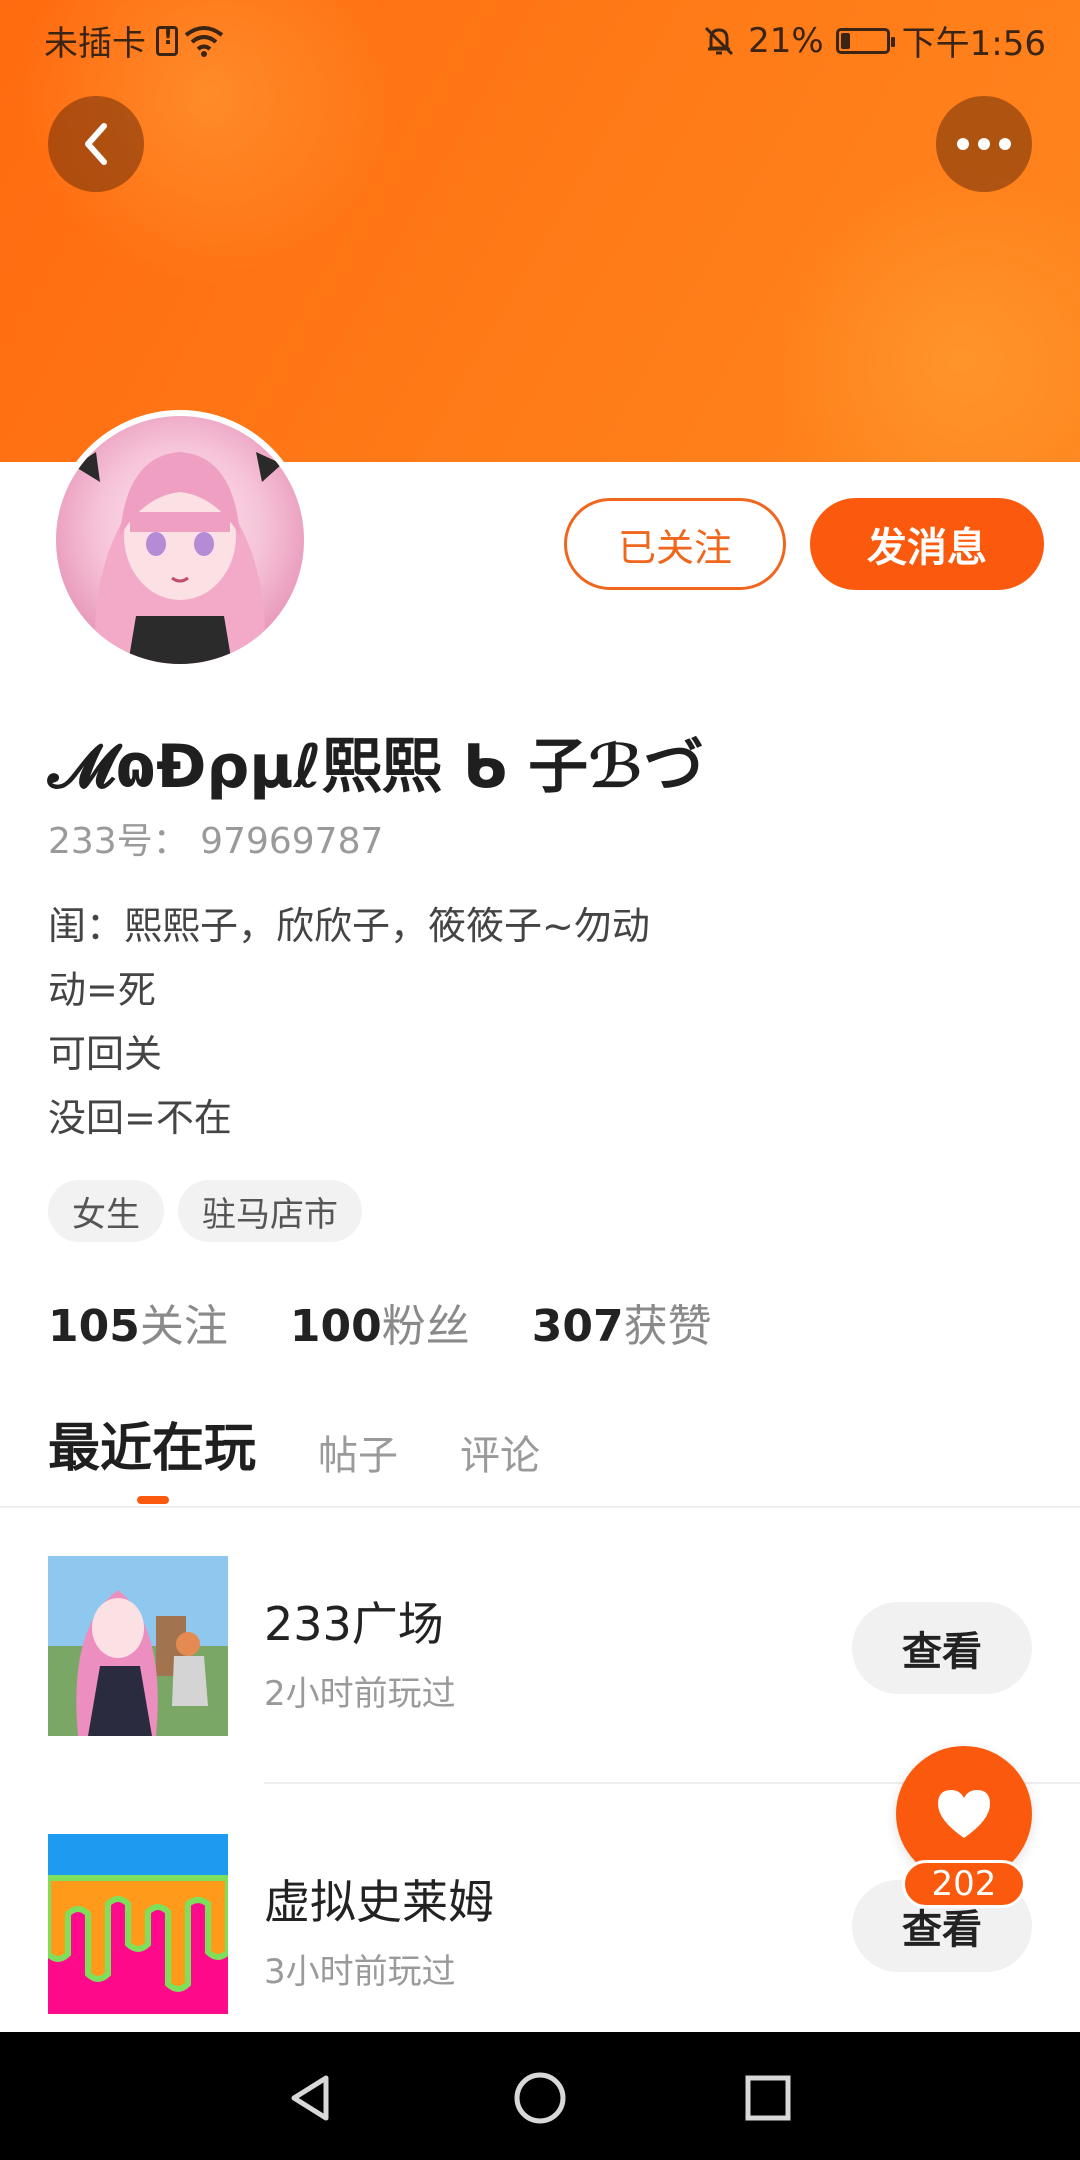  I want to click on system-nav-bar, so click(540, 2096).